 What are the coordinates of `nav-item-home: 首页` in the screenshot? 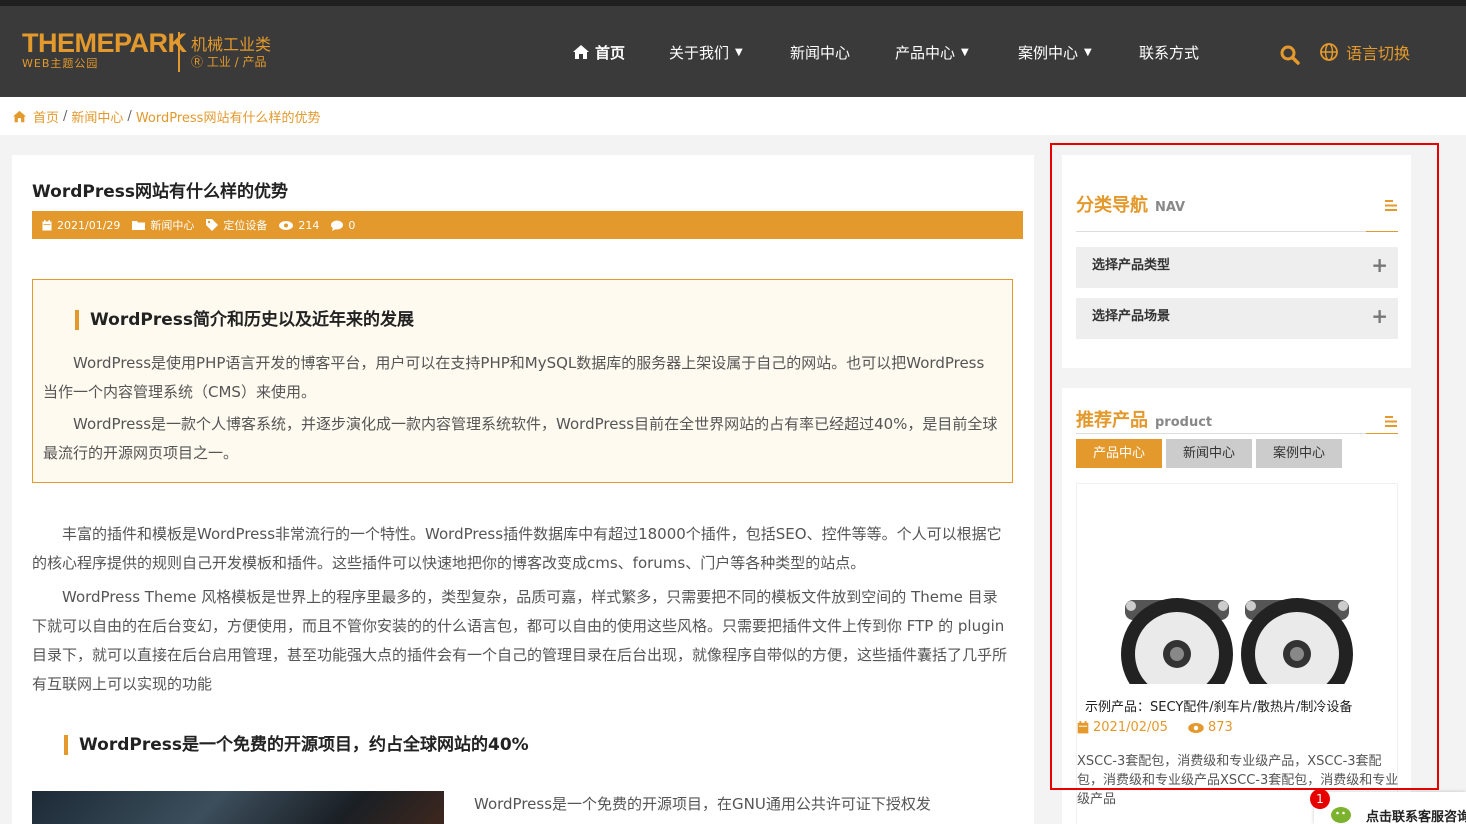 It's located at (598, 52).